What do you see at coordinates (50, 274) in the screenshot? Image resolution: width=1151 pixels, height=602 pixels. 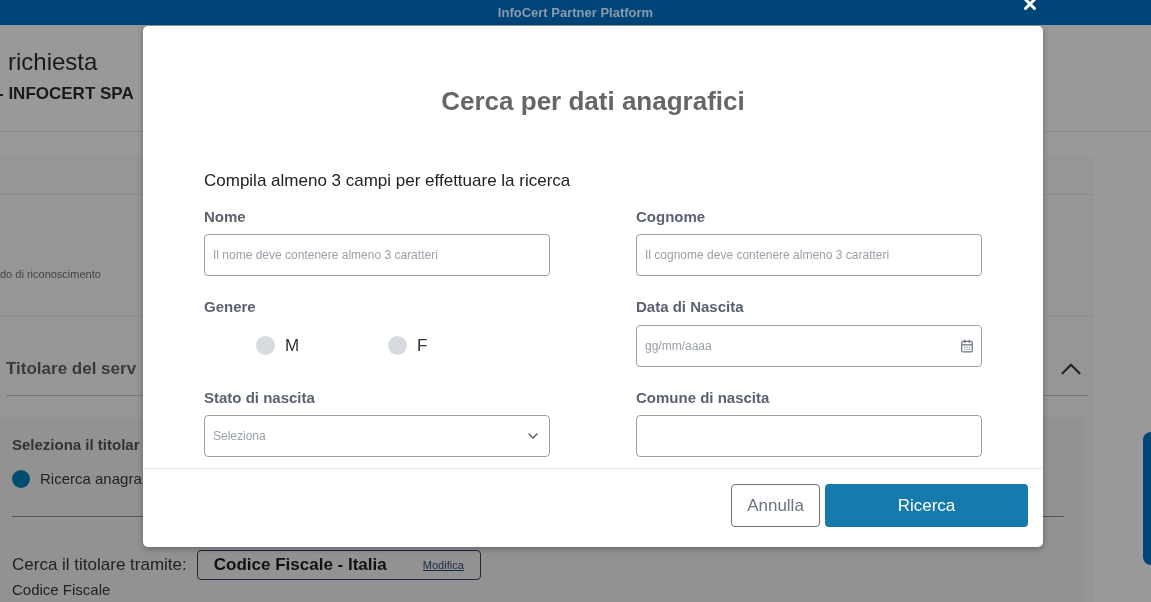 I see `note-text: do di riconoscimento` at bounding box center [50, 274].